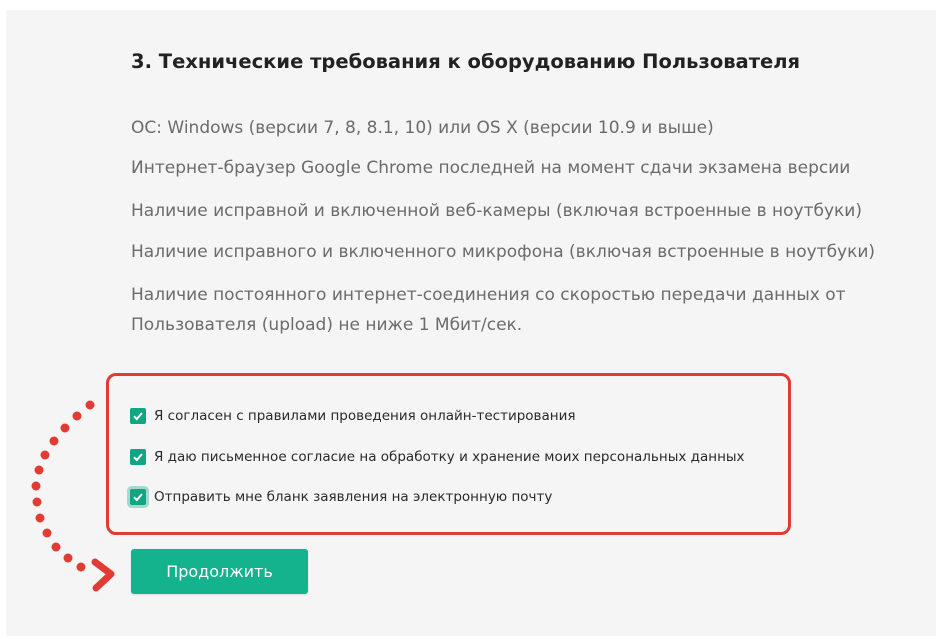  Describe the element at coordinates (219, 571) in the screenshot. I see `continue-button: Продолжить` at that location.